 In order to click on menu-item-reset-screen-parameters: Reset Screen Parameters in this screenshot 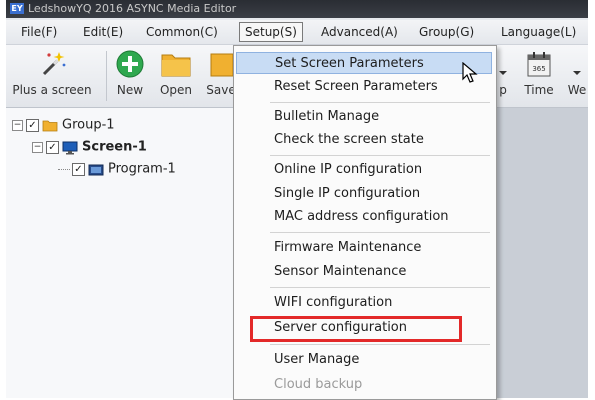, I will do `click(364, 87)`.